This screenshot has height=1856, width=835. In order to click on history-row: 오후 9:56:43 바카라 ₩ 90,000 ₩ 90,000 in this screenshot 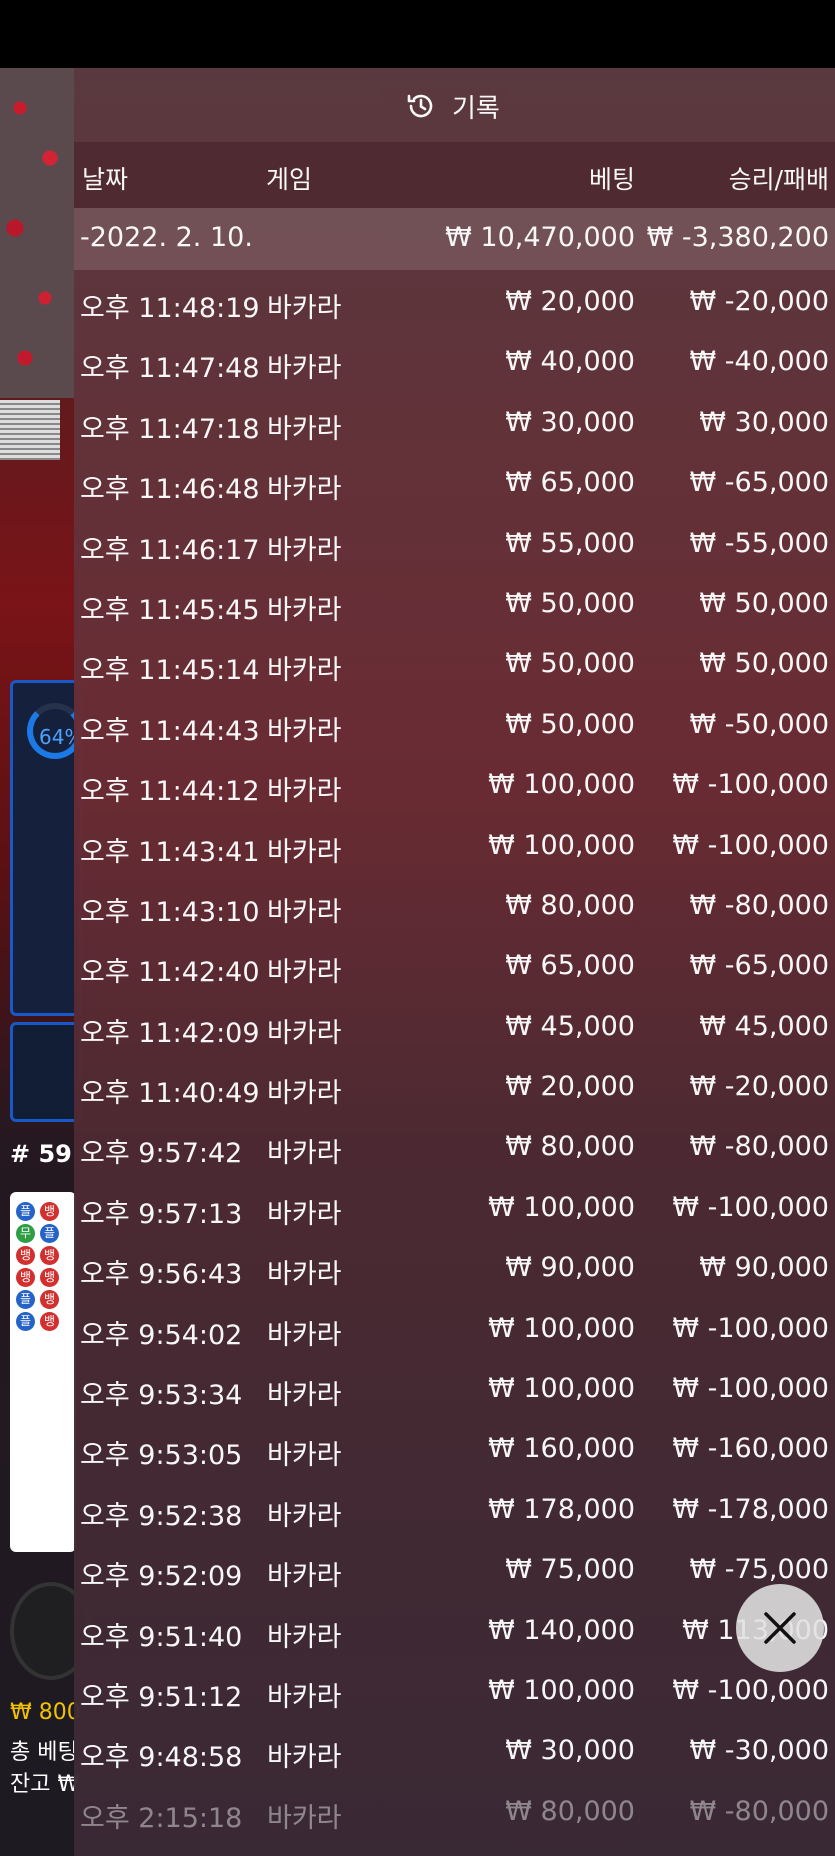, I will do `click(454, 1268)`.